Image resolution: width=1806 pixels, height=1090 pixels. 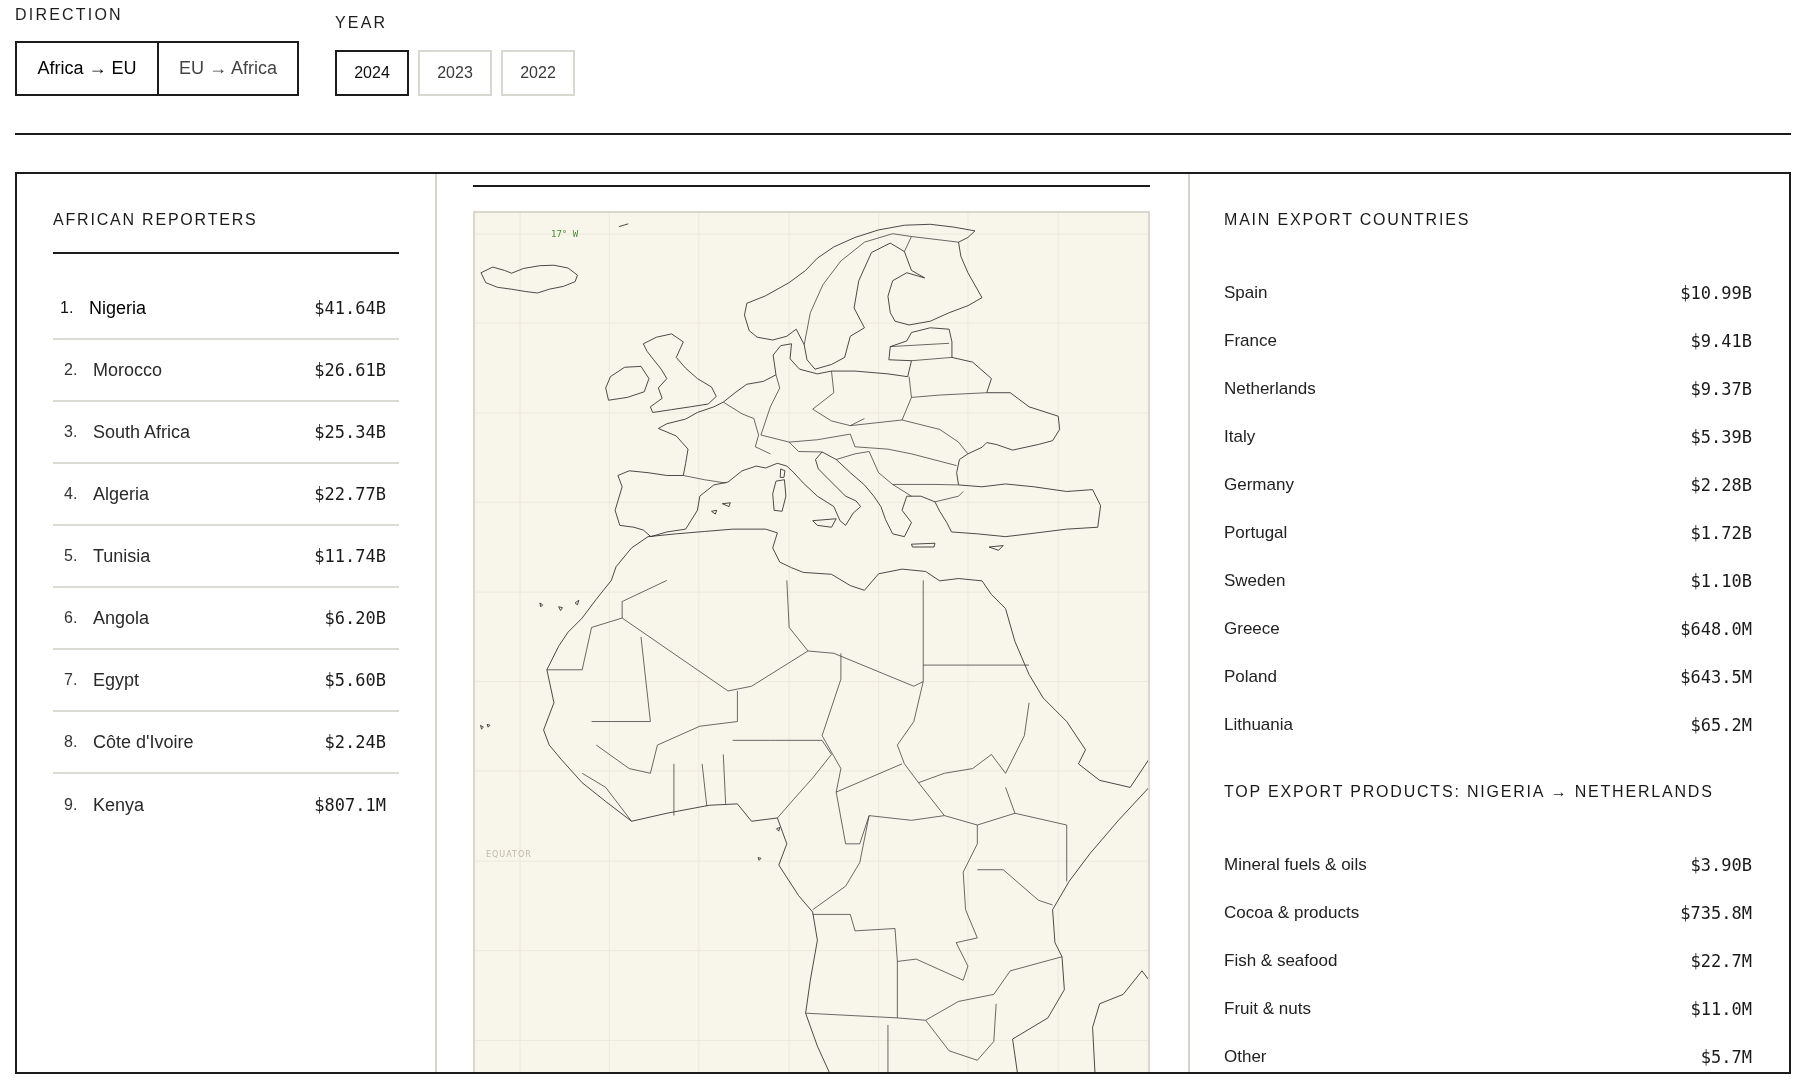 I want to click on trade-value: $9.37B, so click(x=1721, y=389).